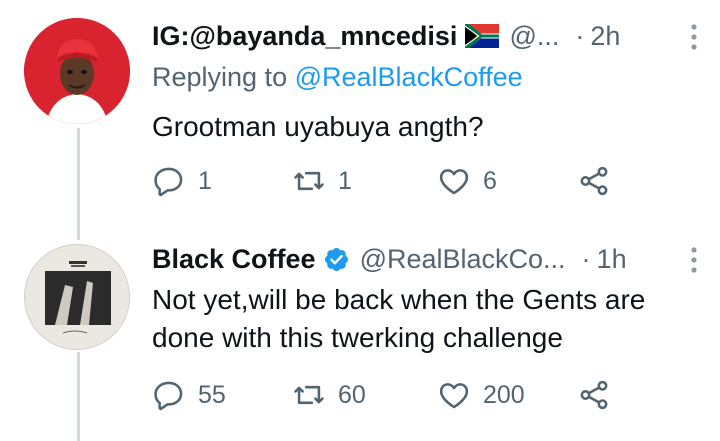  Describe the element at coordinates (336, 259) in the screenshot. I see `verified-badge-icon` at that location.